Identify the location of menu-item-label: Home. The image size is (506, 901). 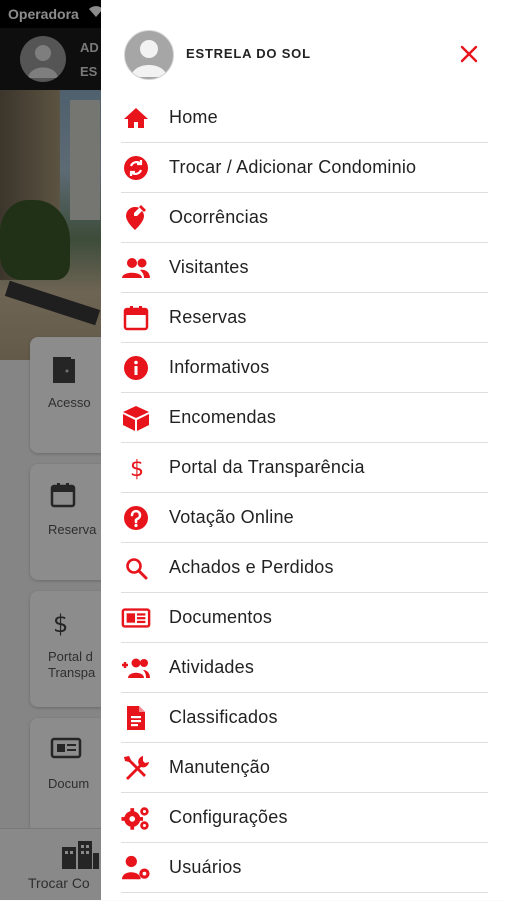
(193, 117).